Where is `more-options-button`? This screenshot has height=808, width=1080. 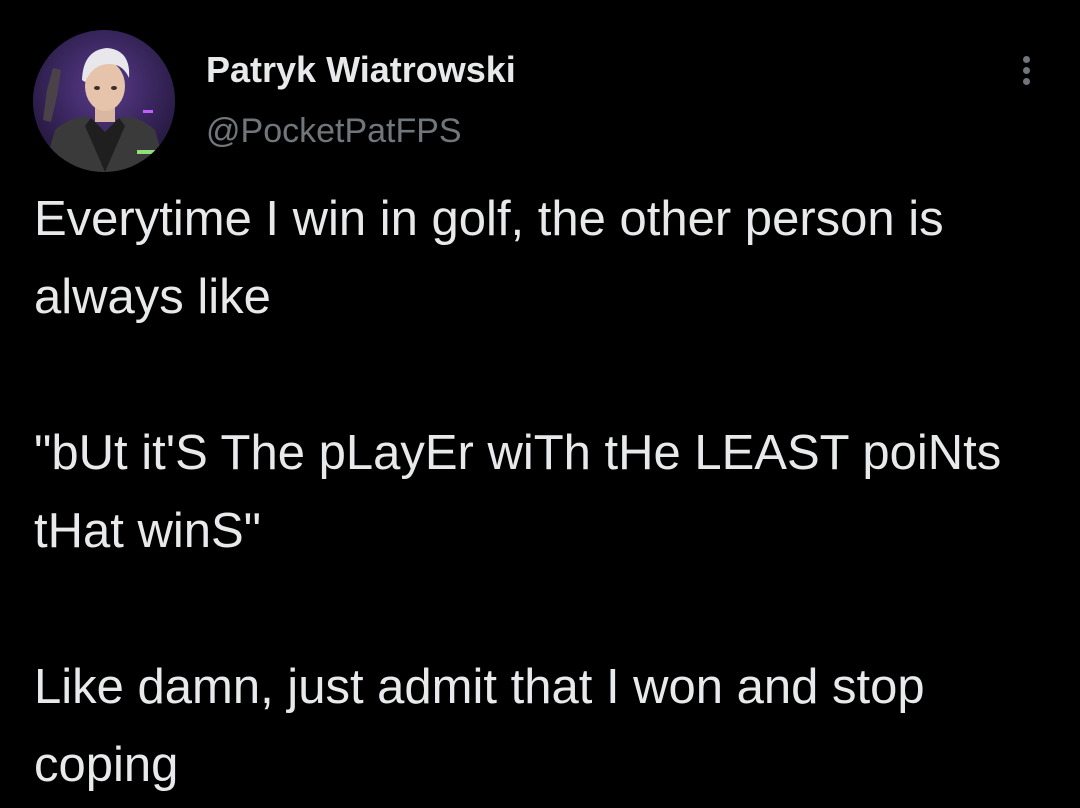 more-options-button is located at coordinates (1026, 70).